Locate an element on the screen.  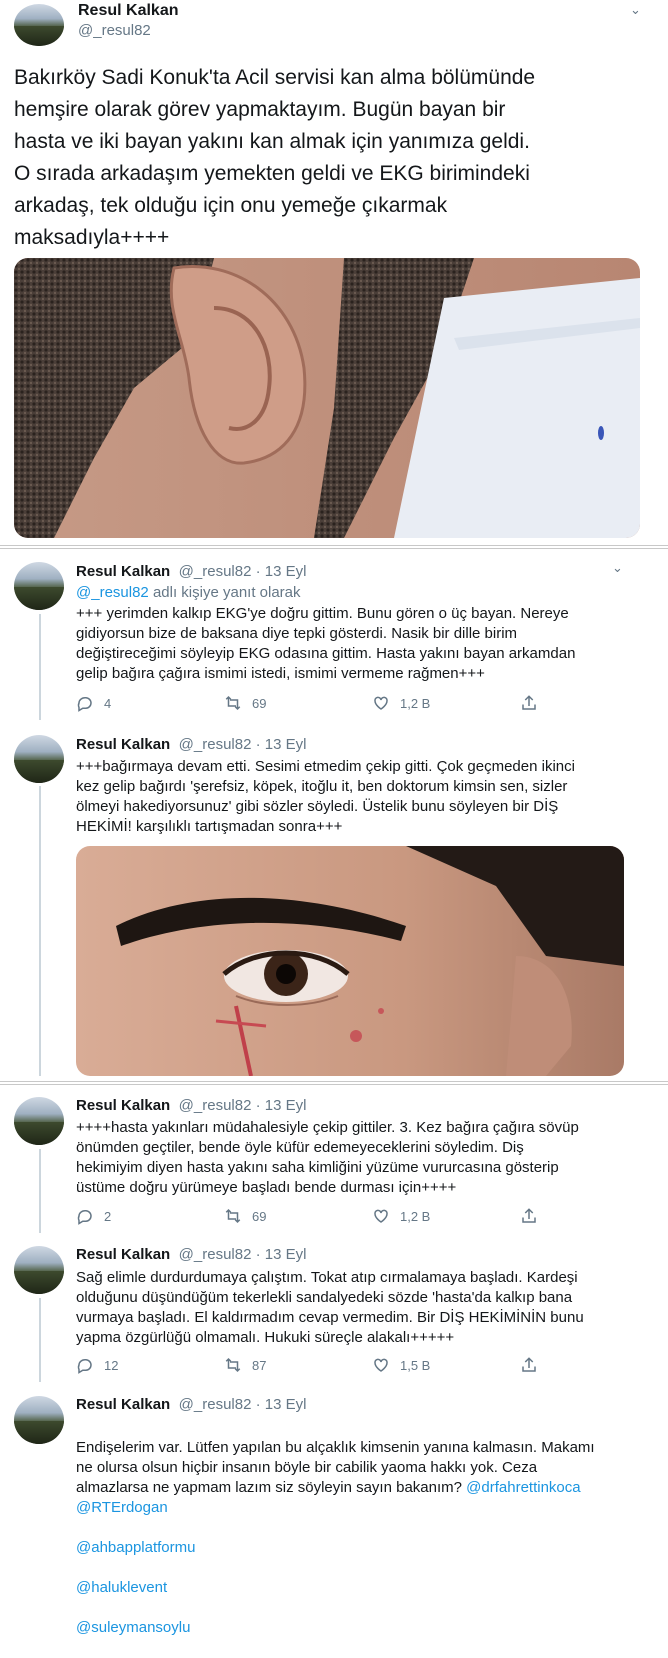
retweet-count: 87 is located at coordinates (259, 1365).